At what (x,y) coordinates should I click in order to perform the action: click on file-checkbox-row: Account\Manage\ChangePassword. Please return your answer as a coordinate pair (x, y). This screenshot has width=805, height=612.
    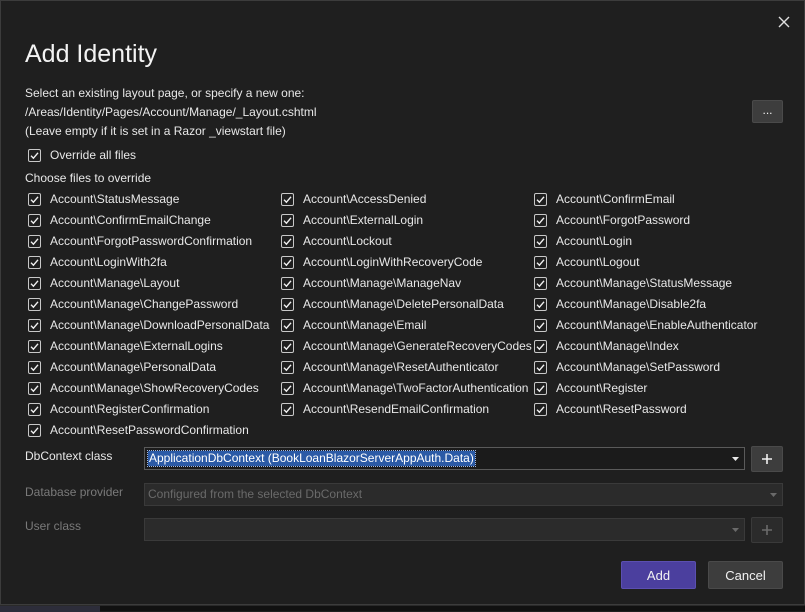
    Looking at the image, I should click on (133, 304).